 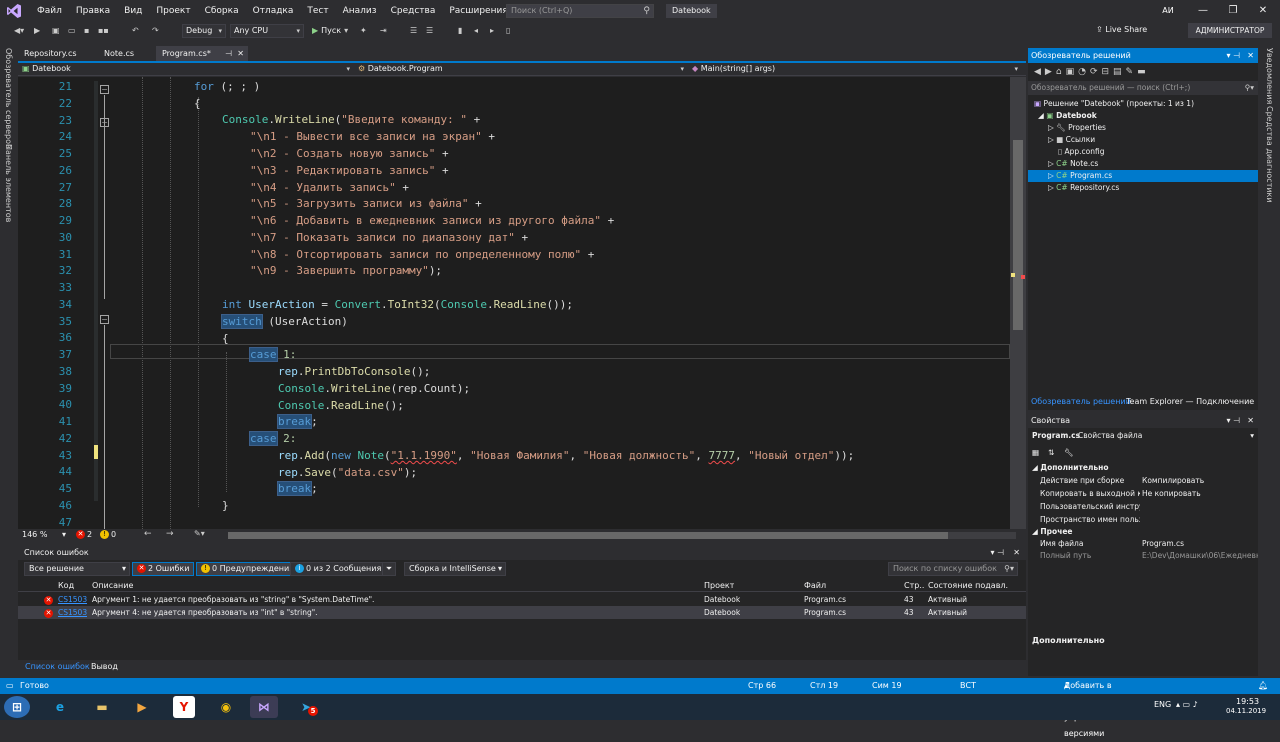 I want to click on property-row: Пользовательский инстру, so click(x=1143, y=507).